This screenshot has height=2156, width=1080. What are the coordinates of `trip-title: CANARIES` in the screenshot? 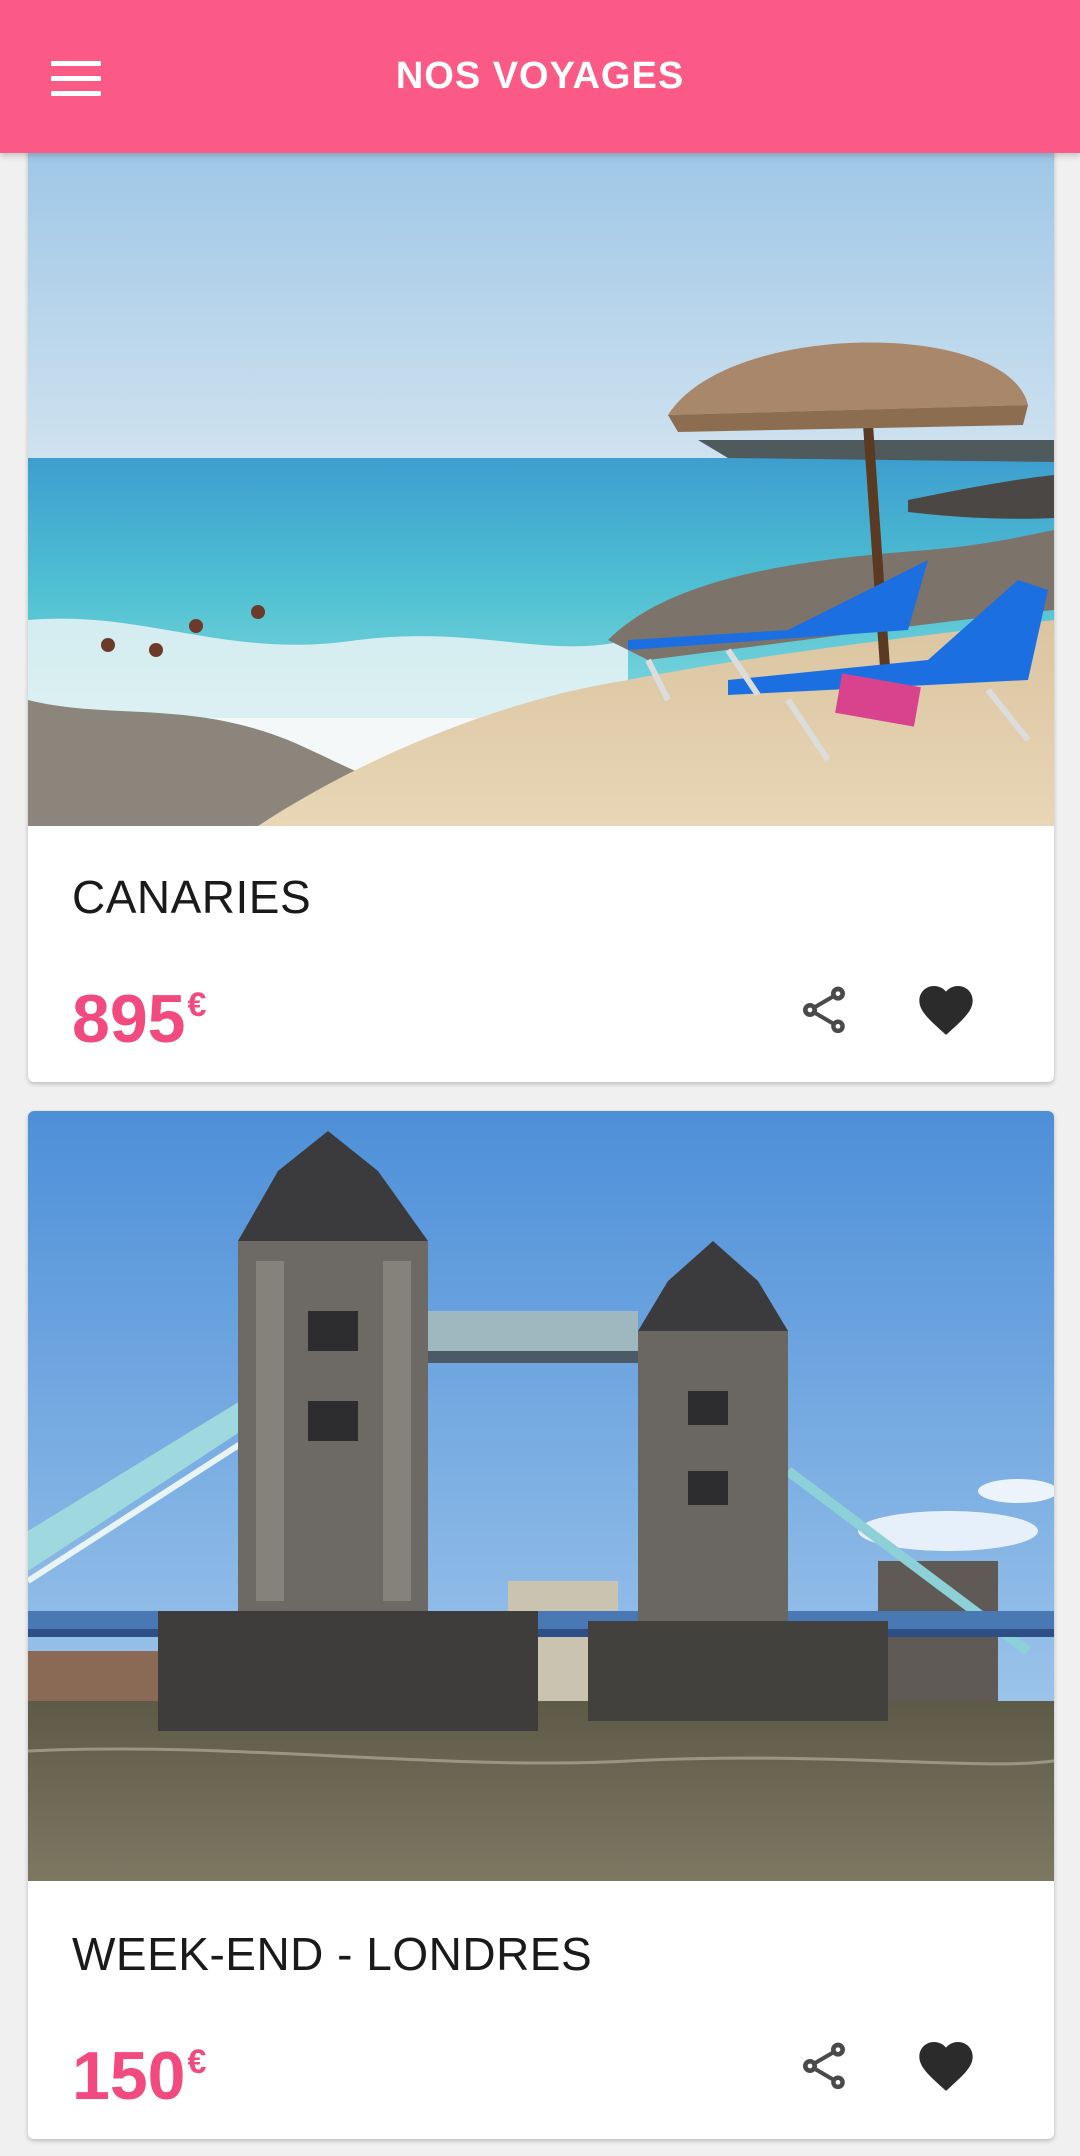 It's located at (192, 897).